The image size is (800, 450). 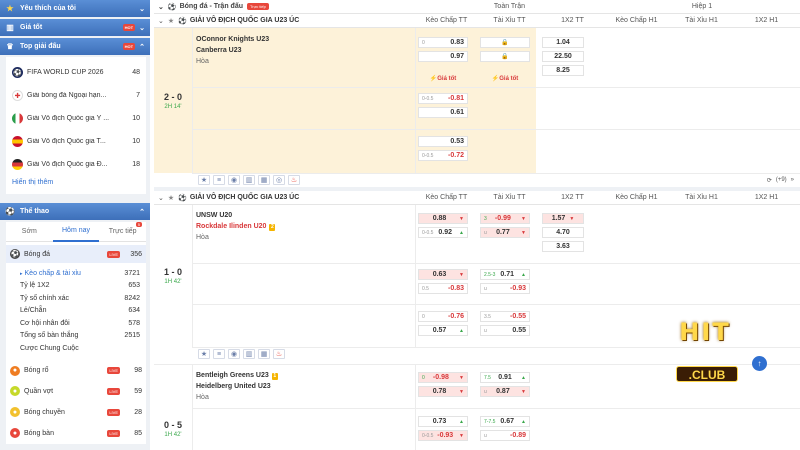 What do you see at coordinates (505, 316) in the screenshot?
I see `overunder-over-odds: 3.5 -0.55` at bounding box center [505, 316].